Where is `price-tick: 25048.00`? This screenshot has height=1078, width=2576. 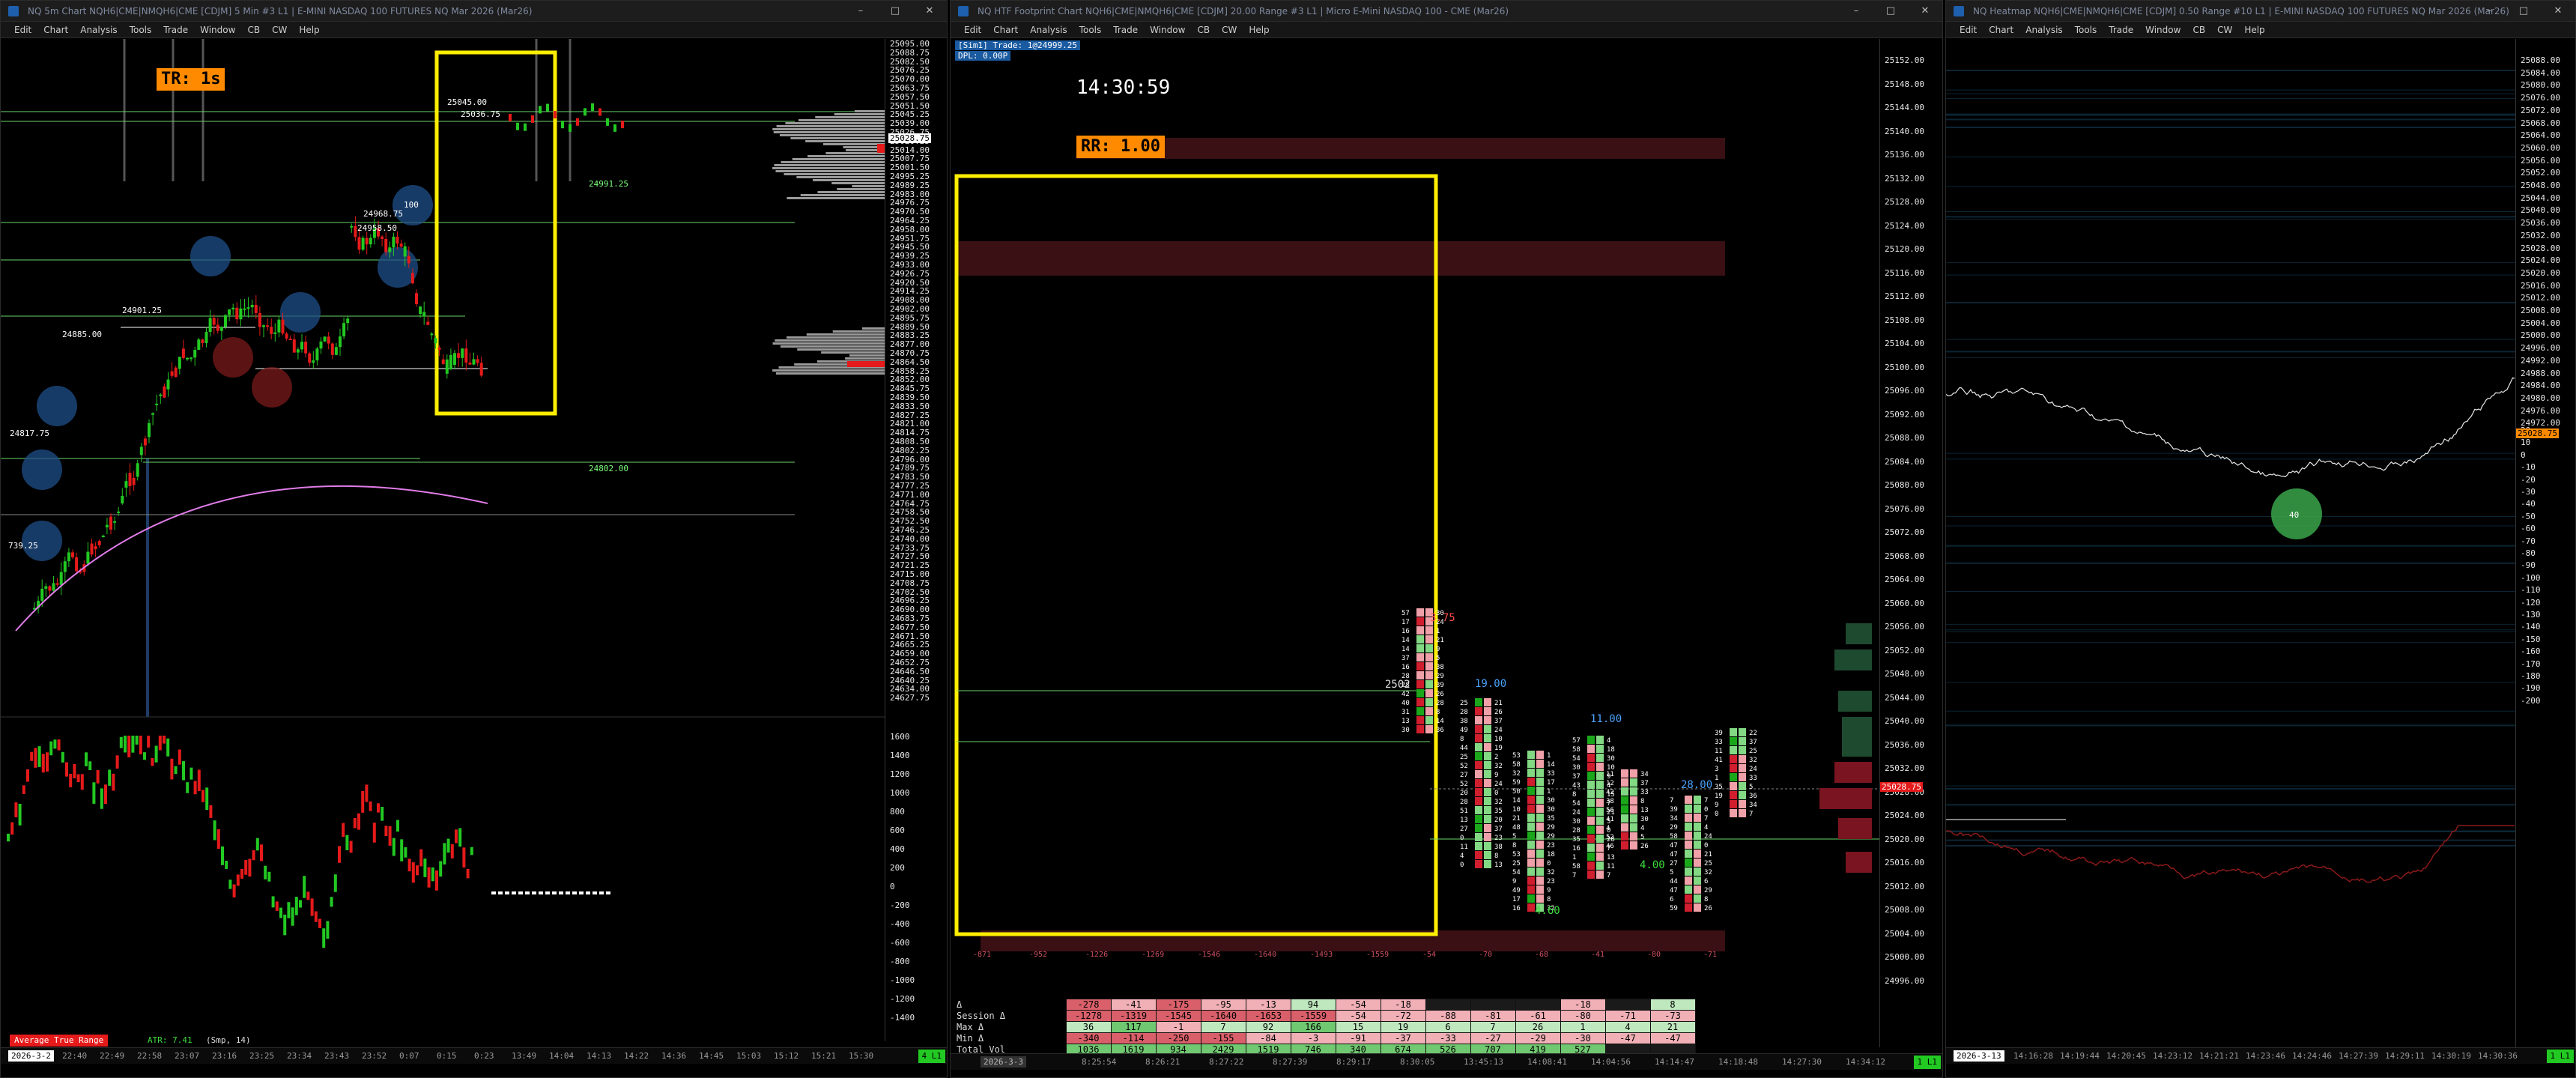 price-tick: 25048.00 is located at coordinates (2540, 185).